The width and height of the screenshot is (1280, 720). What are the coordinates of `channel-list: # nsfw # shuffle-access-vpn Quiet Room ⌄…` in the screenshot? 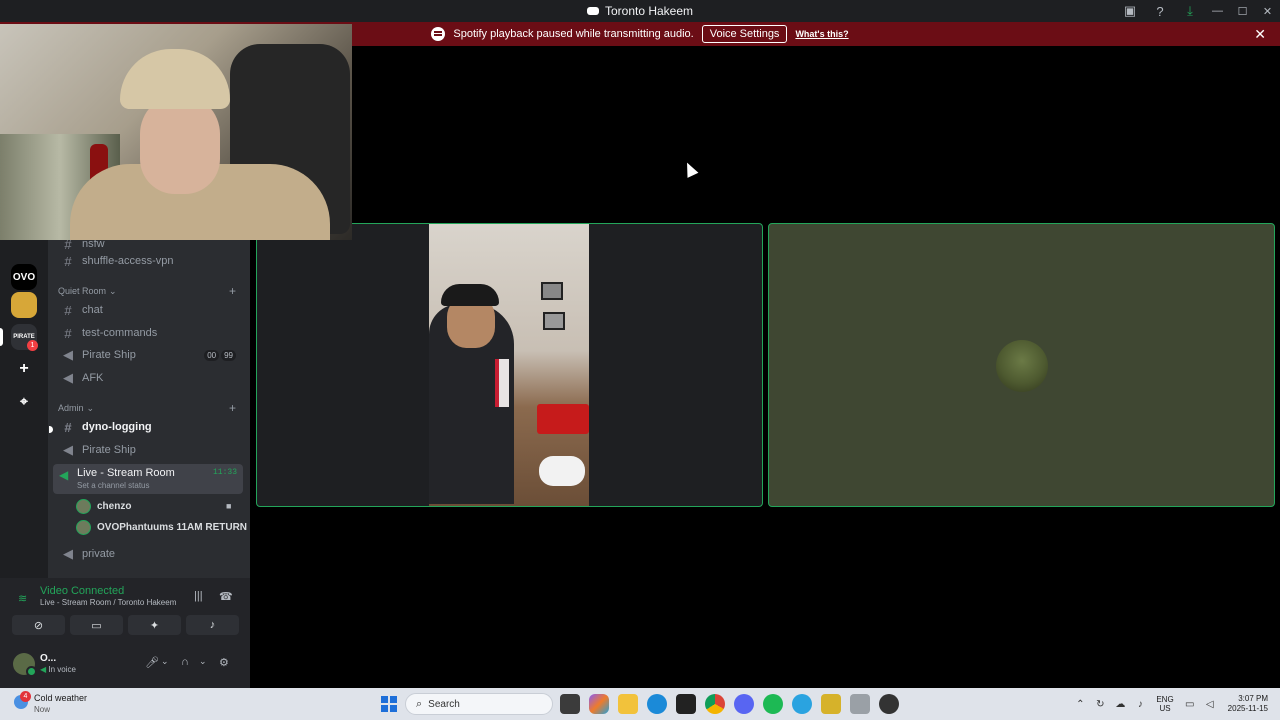 It's located at (149, 409).